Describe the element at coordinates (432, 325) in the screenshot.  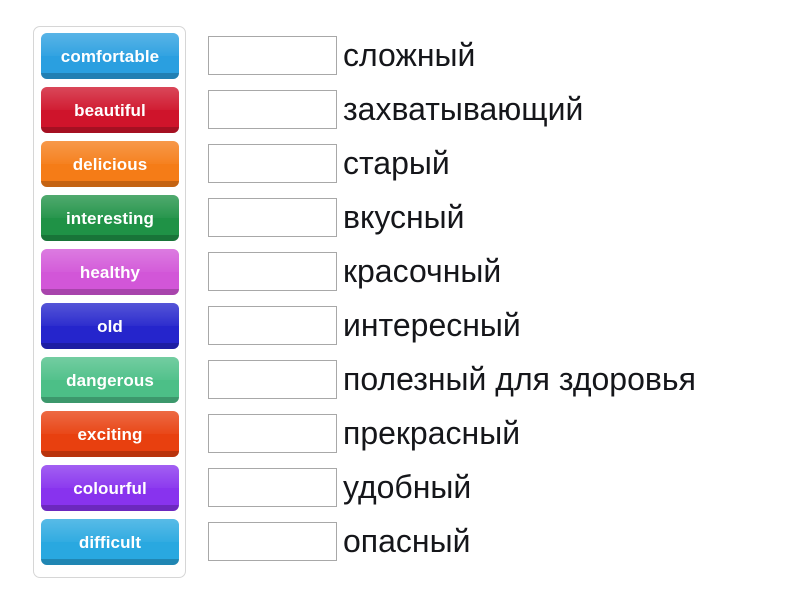
I see `translation-term: интересный` at that location.